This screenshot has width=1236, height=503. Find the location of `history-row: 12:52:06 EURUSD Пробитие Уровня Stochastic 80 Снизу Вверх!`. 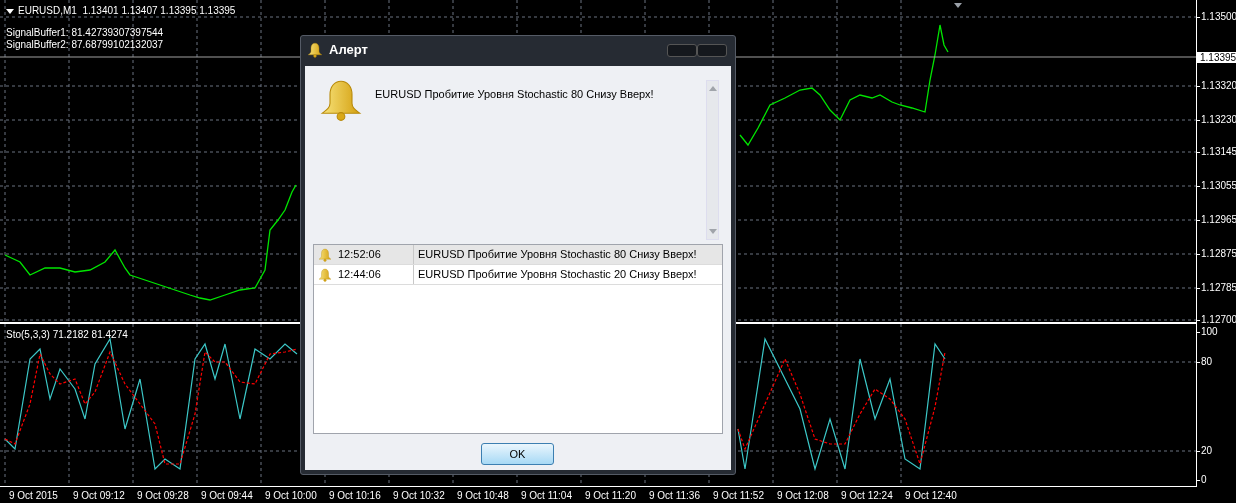

history-row: 12:52:06 EURUSD Пробитие Уровня Stochastic 80 Снизу Вверх! is located at coordinates (518, 255).